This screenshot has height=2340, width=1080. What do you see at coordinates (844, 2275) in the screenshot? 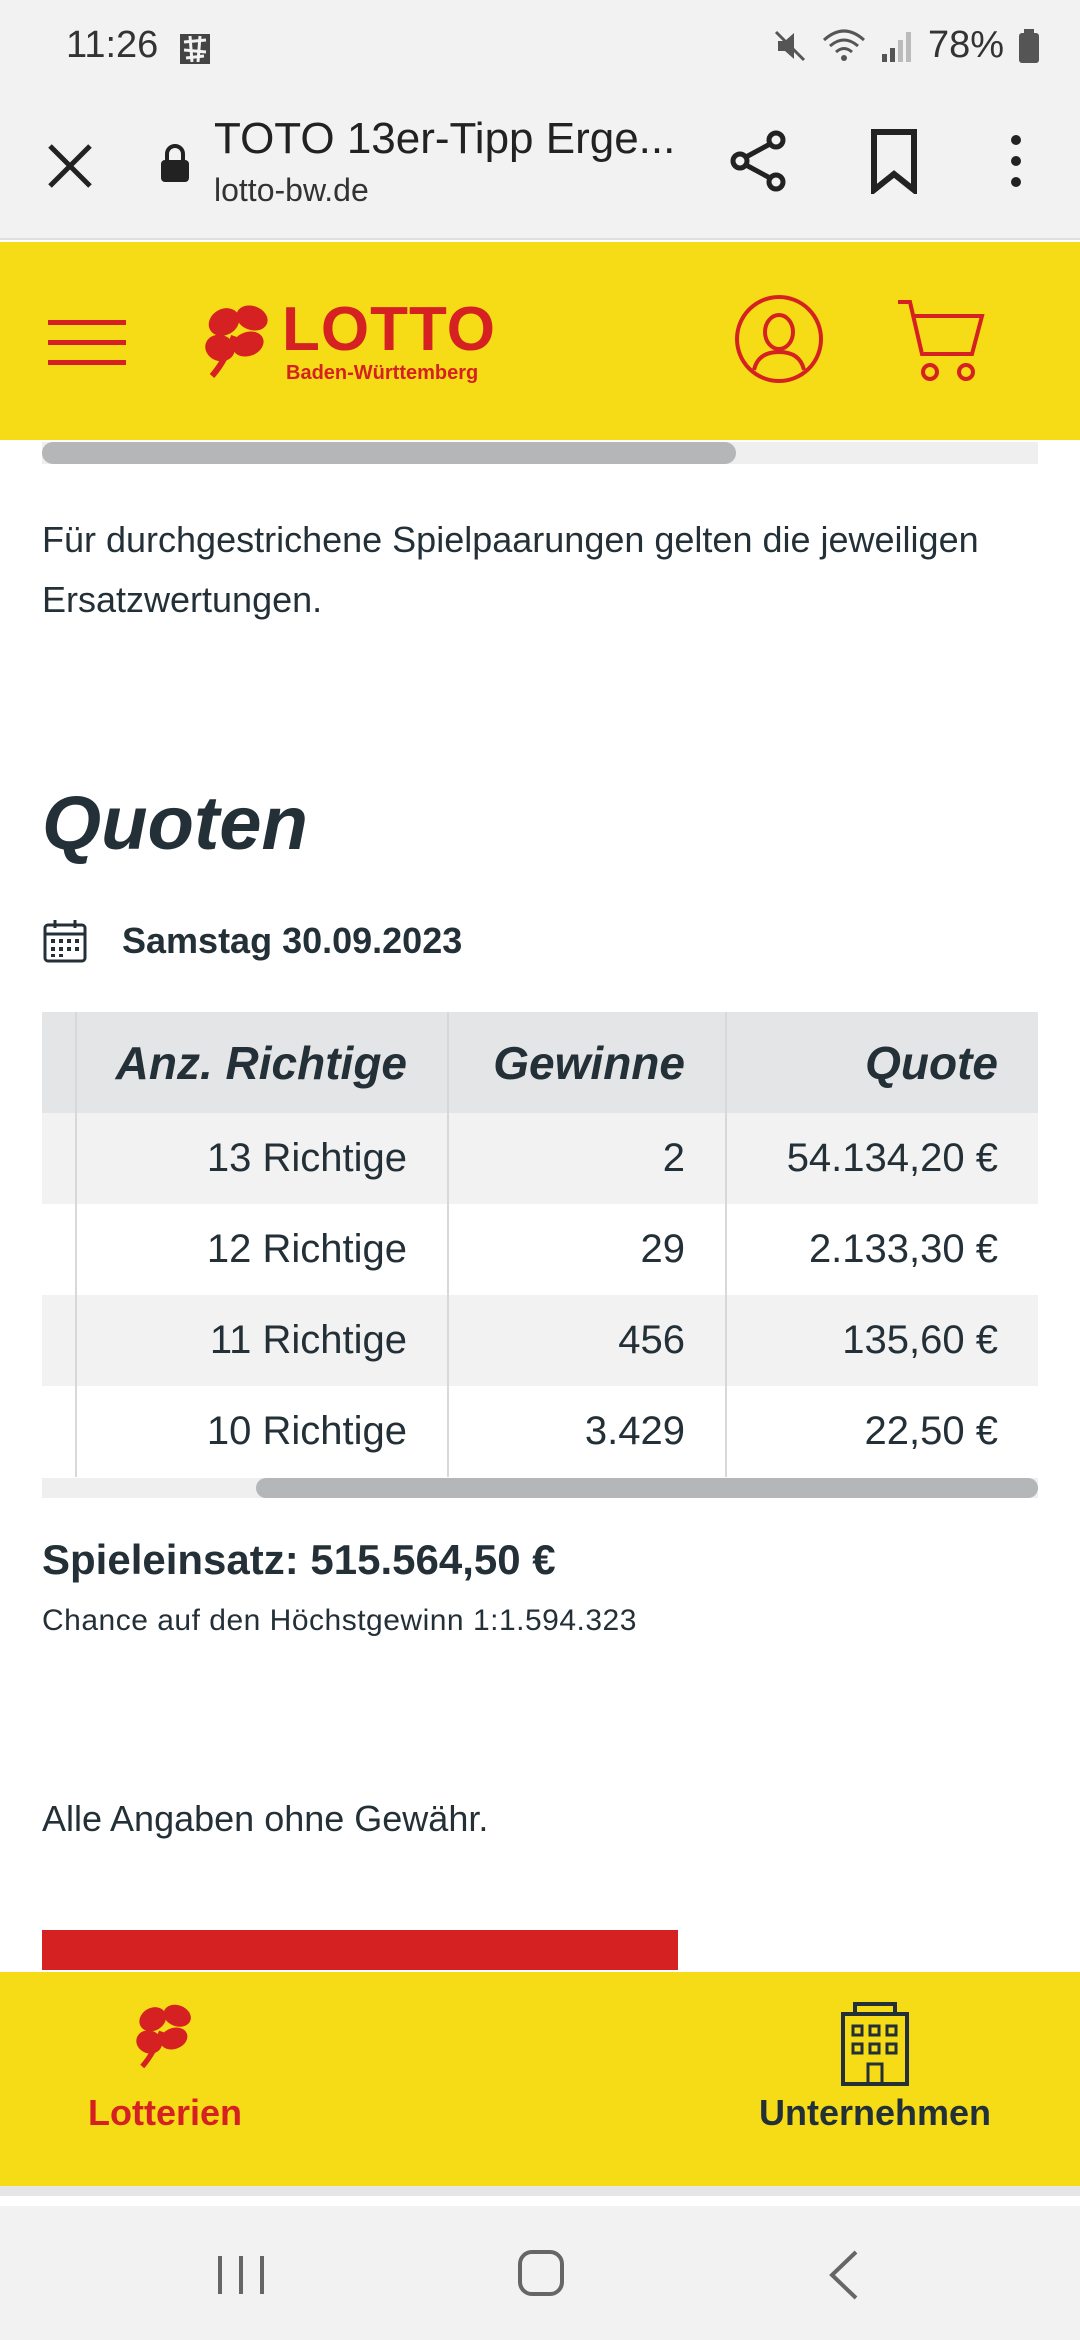
I see `back-icon` at bounding box center [844, 2275].